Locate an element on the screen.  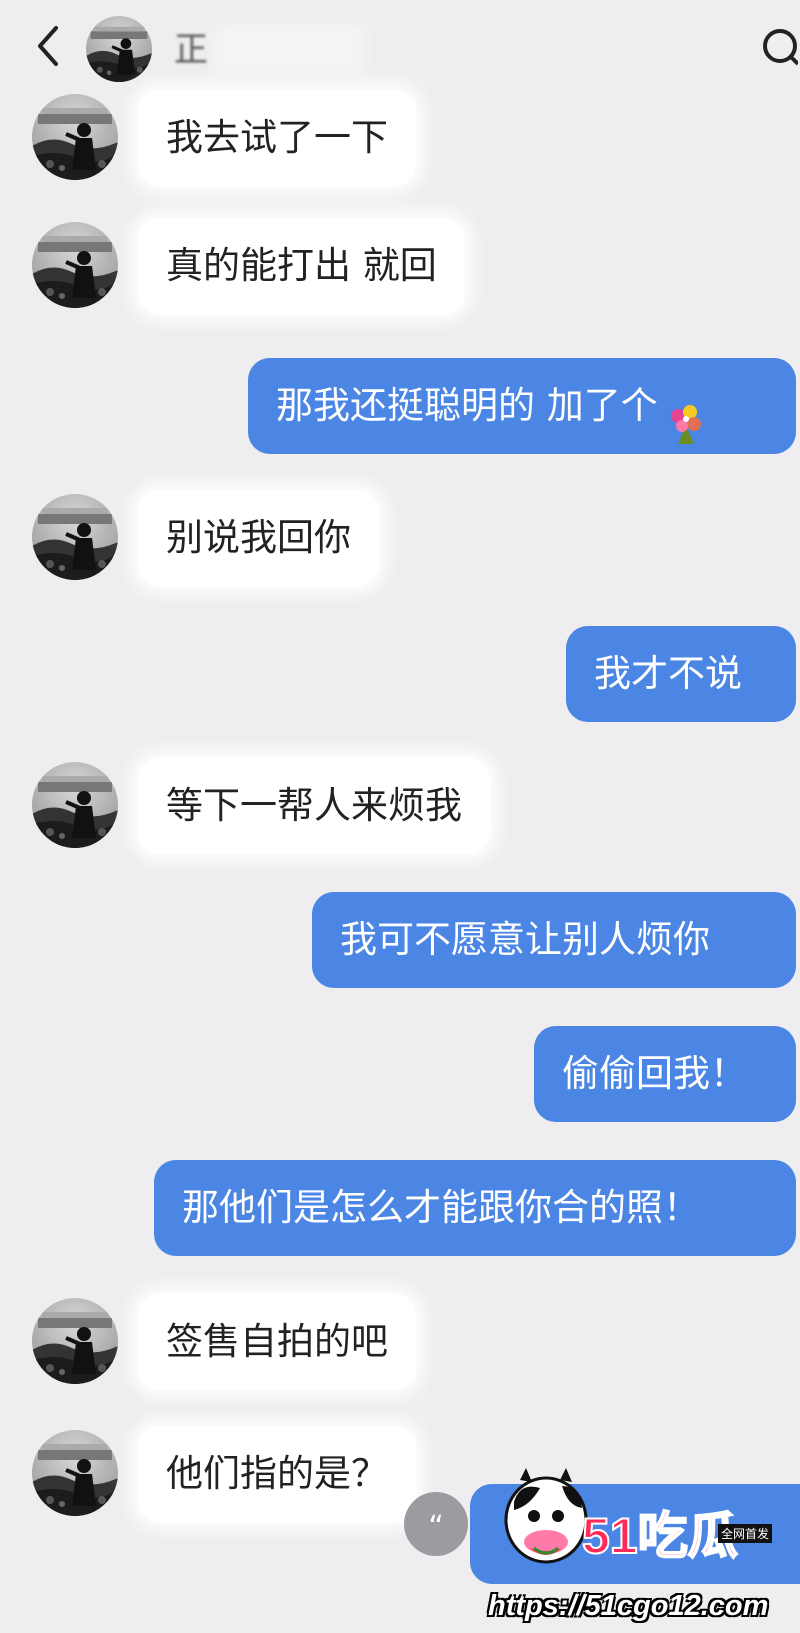
chevron-left-icon is located at coordinates (48, 46).